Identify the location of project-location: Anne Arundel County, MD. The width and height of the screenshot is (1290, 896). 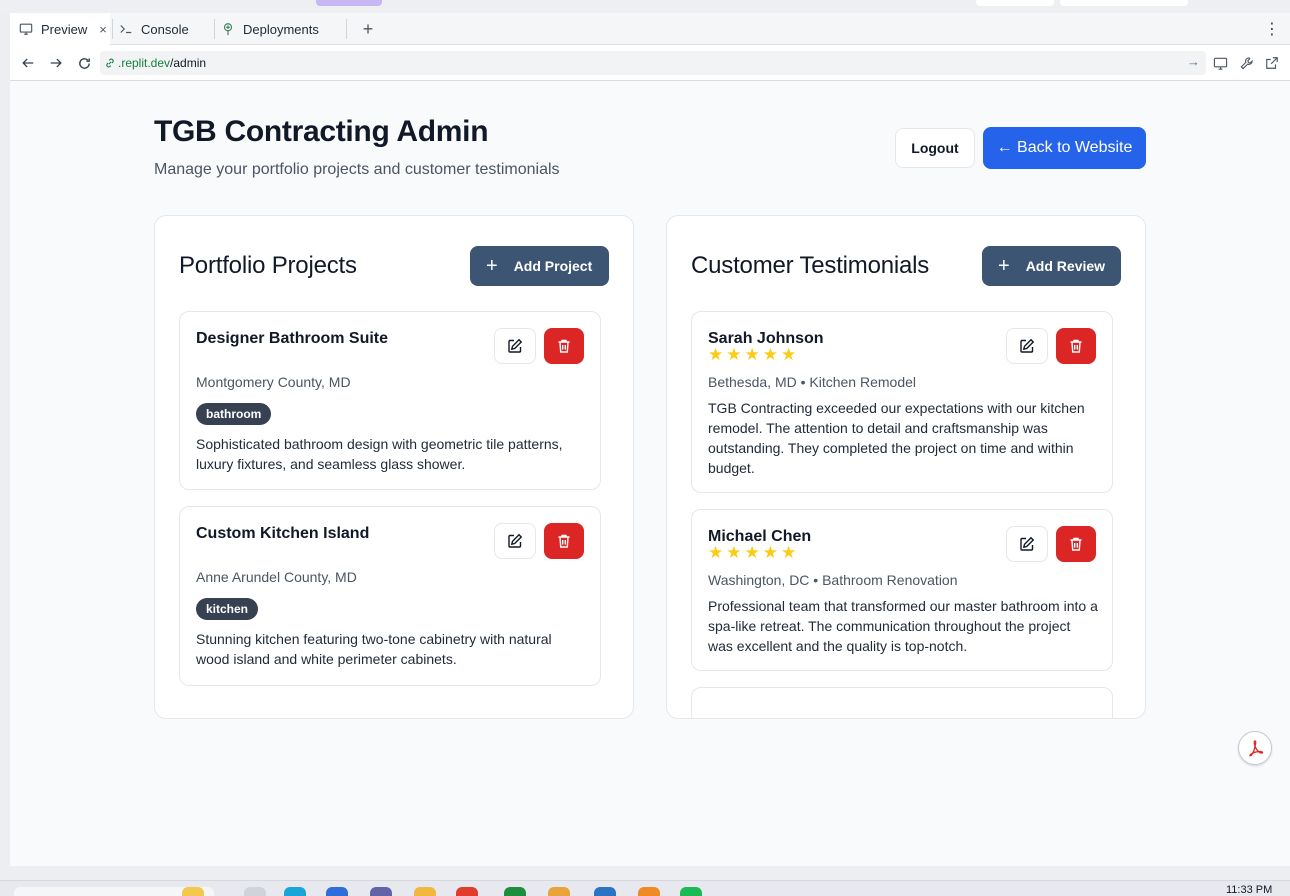
(276, 577).